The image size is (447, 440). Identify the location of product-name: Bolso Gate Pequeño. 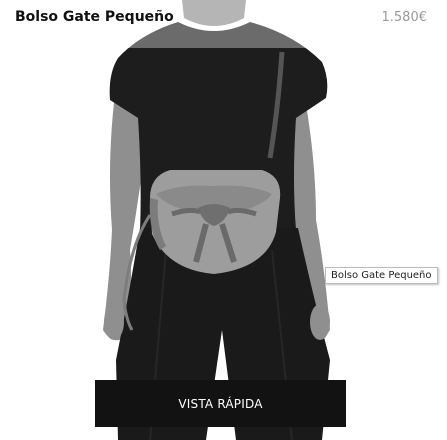
(94, 17).